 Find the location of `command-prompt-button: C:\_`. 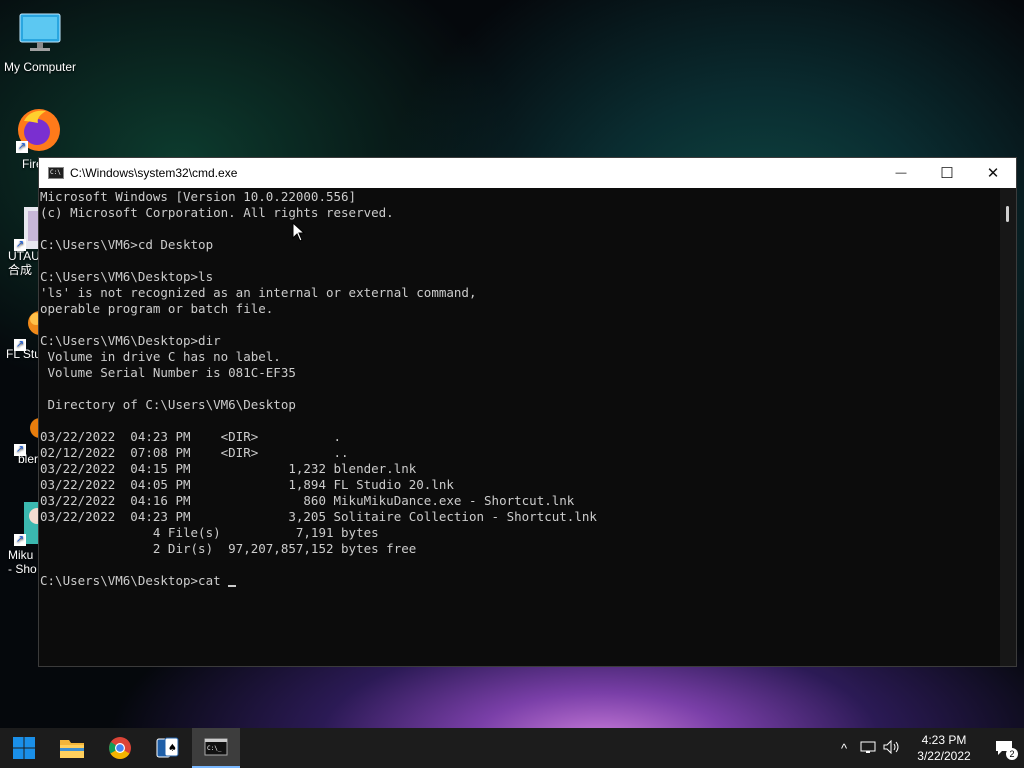

command-prompt-button: C:\_ is located at coordinates (216, 748).